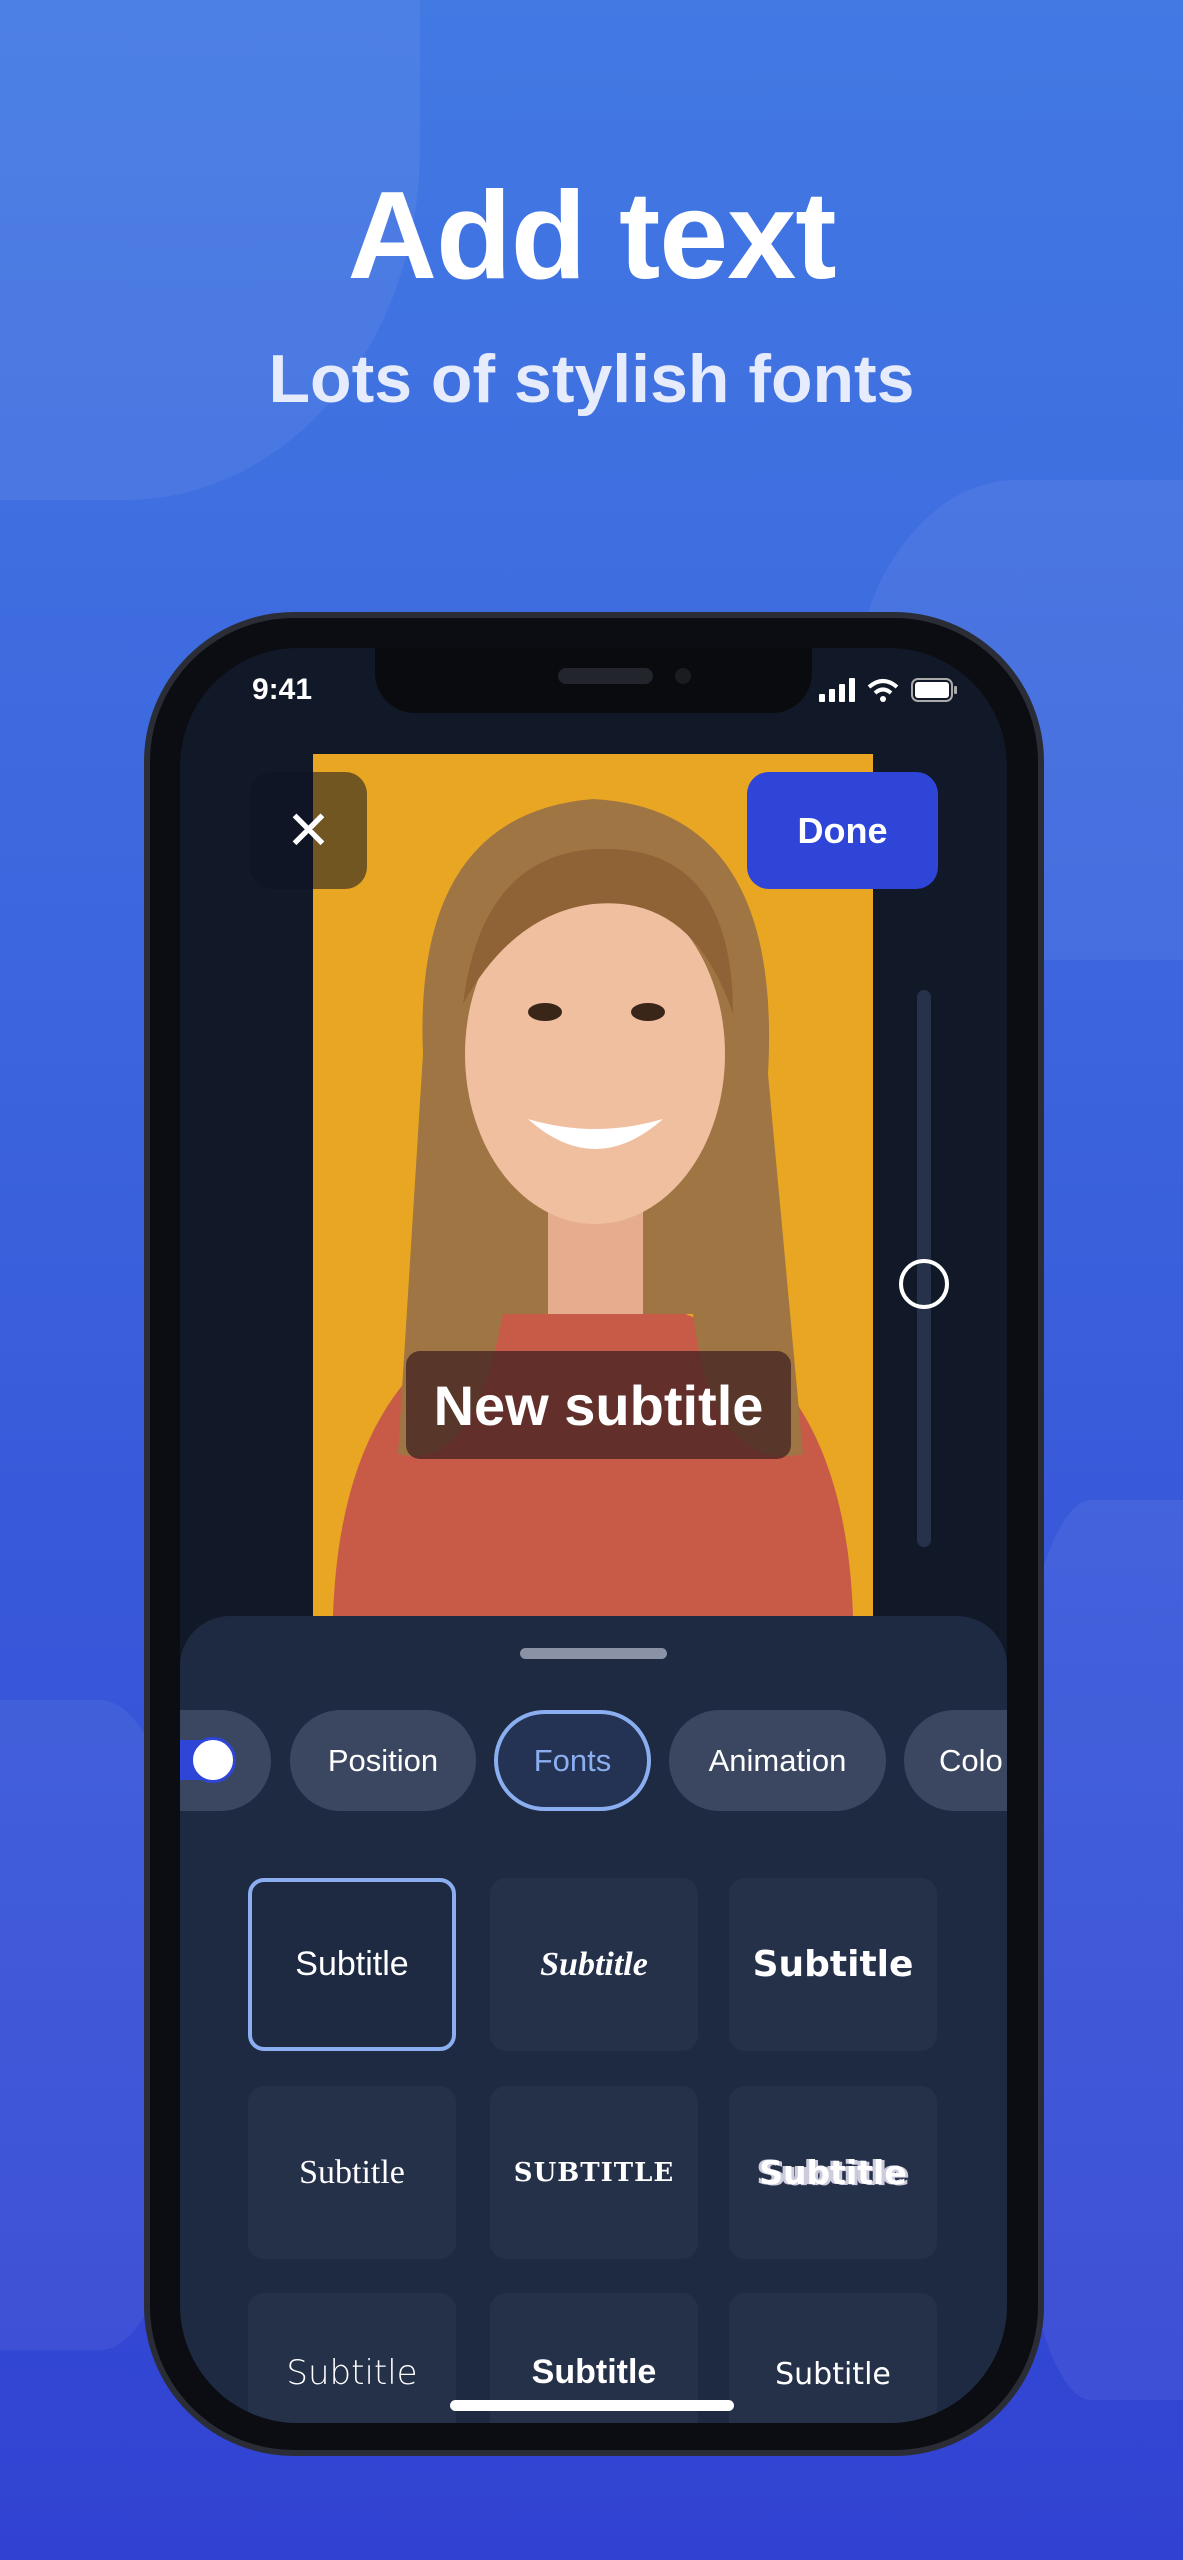 Image resolution: width=1183 pixels, height=2560 pixels. I want to click on tab-bar: Position Fonts Animation Colo, so click(593, 1760).